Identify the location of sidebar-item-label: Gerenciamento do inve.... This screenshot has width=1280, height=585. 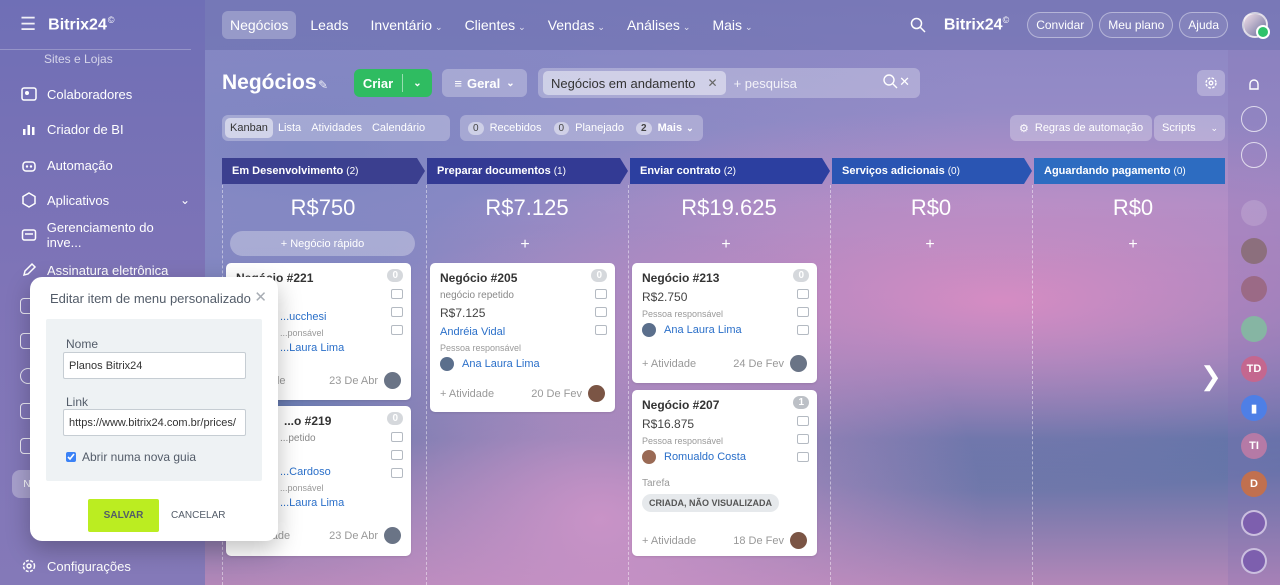
(100, 235).